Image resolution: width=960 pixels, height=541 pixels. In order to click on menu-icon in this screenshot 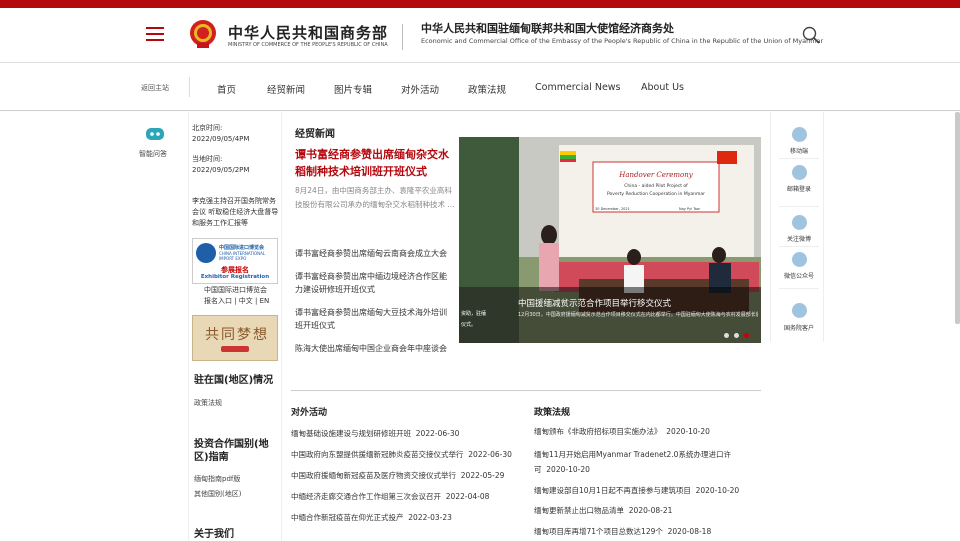, I will do `click(155, 34)`.